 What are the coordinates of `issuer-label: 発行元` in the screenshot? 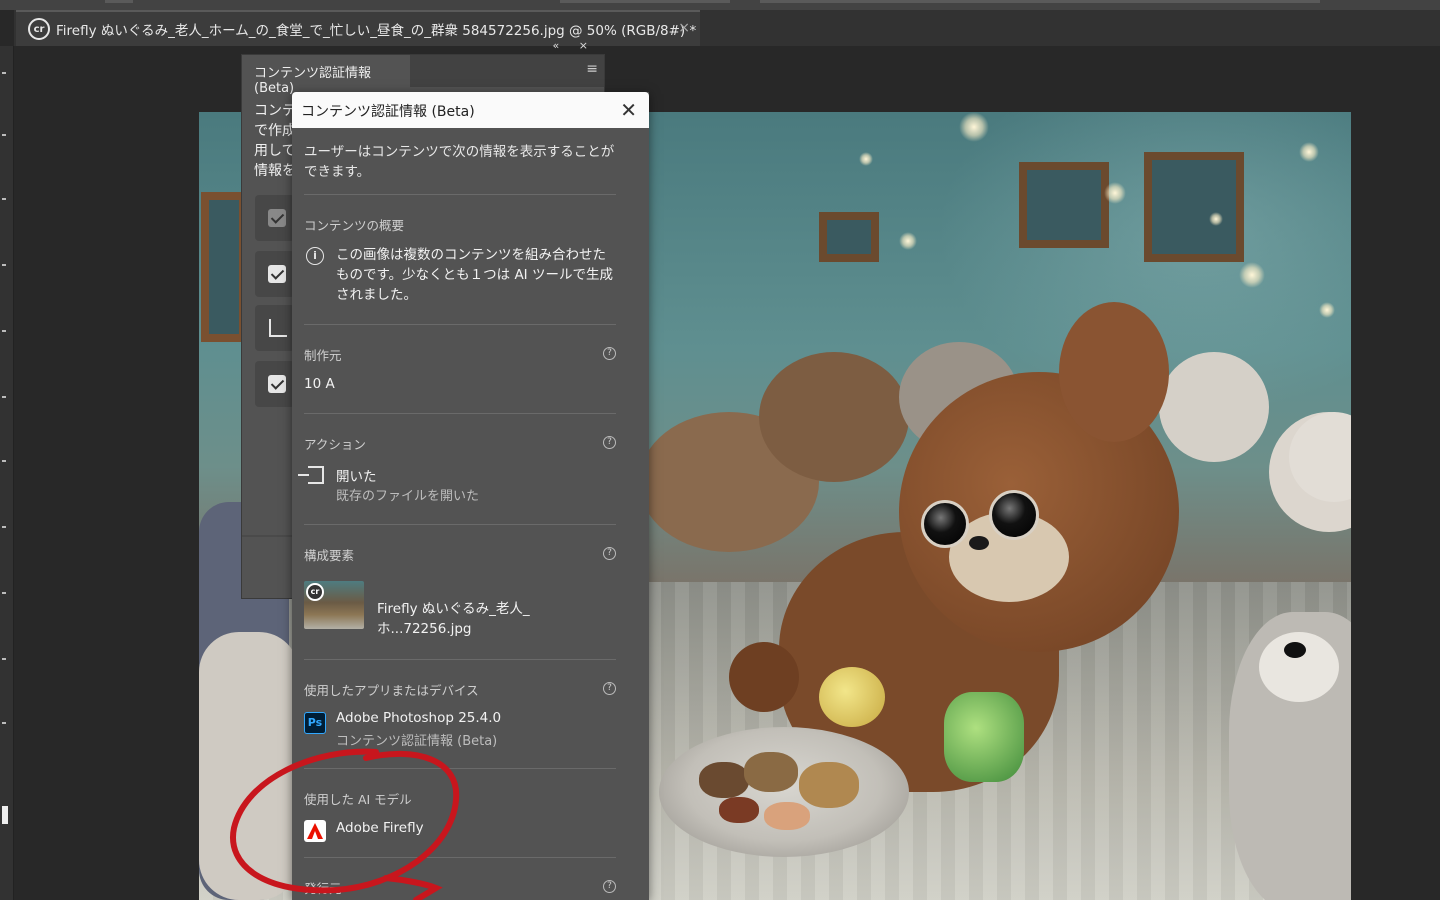 It's located at (323, 888).